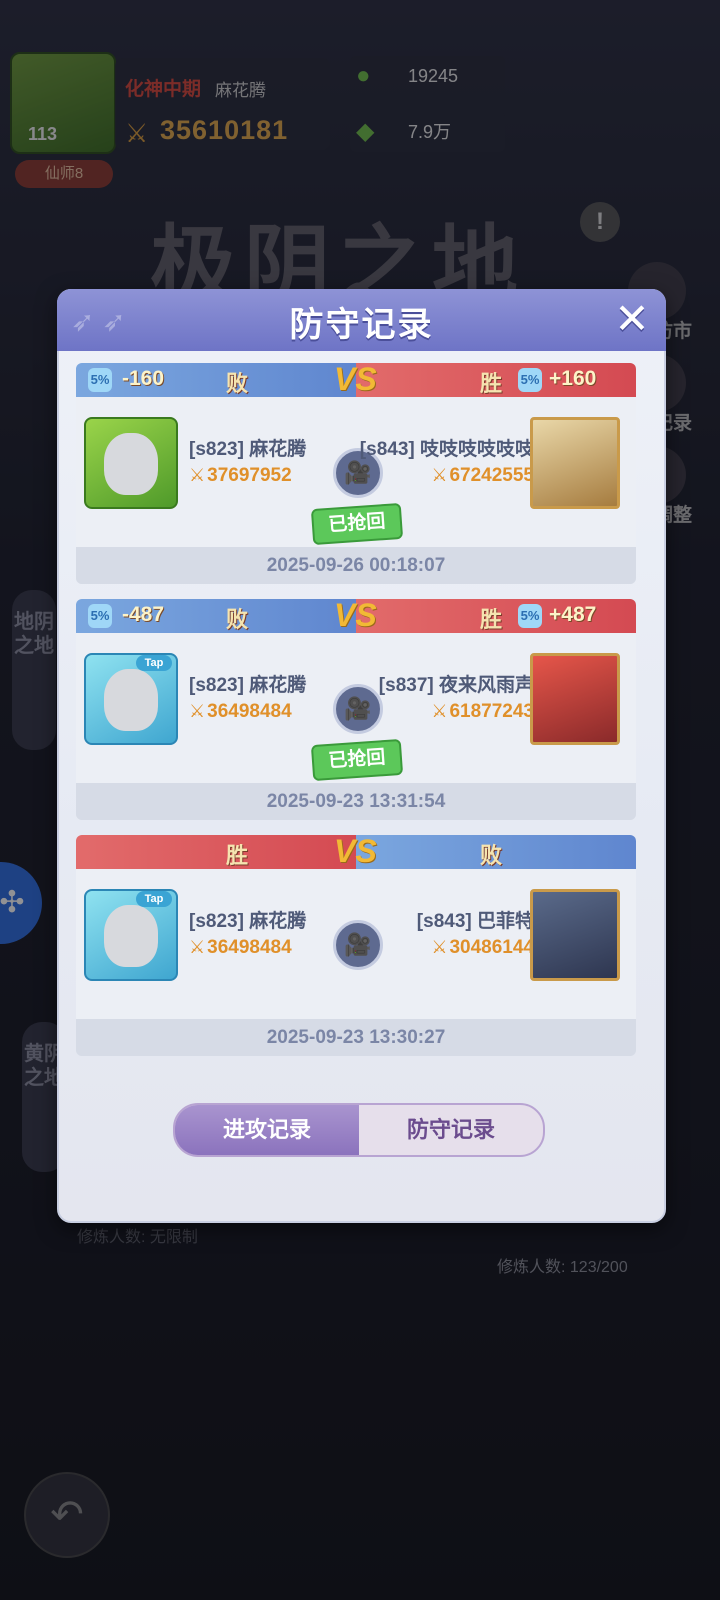 Image resolution: width=720 pixels, height=1600 pixels. What do you see at coordinates (456, 685) in the screenshot?
I see `opponent-name: [s837] 夜来风雨声` at bounding box center [456, 685].